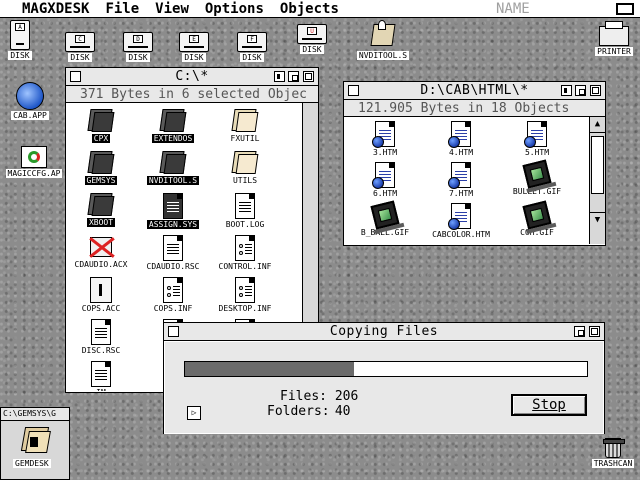  What do you see at coordinates (597, 165) in the screenshot?
I see `scroll-thumb` at bounding box center [597, 165].